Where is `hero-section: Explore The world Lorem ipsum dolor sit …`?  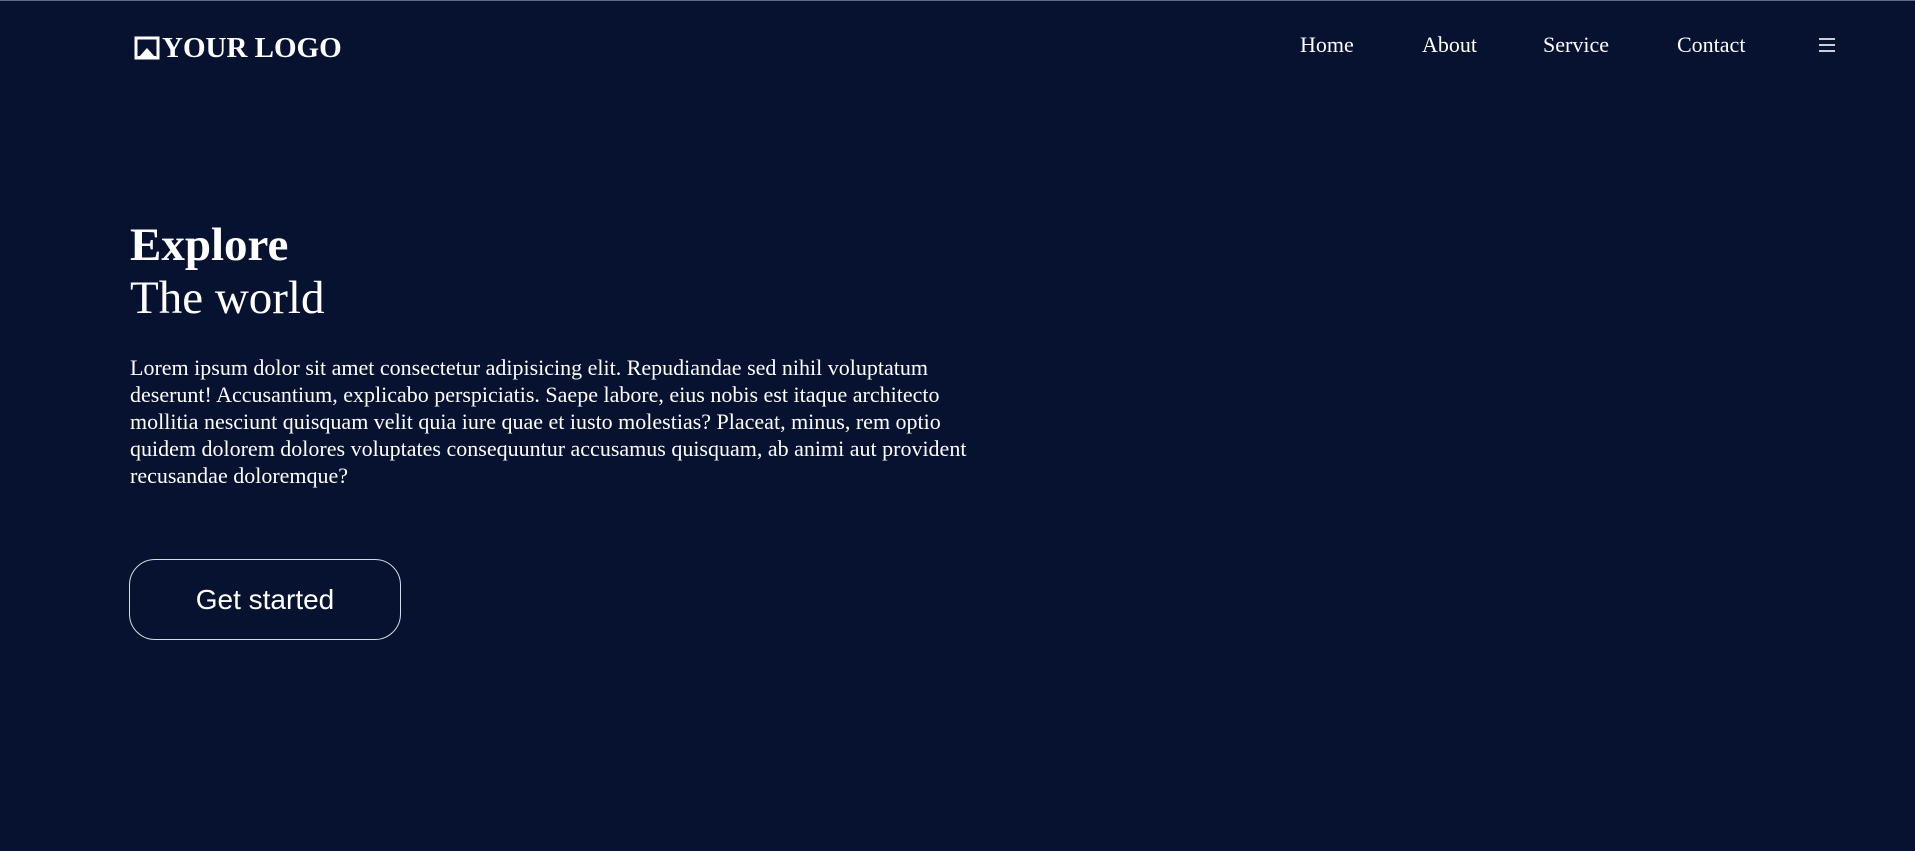 hero-section: Explore The world Lorem ipsum dolor sit … is located at coordinates (560, 354).